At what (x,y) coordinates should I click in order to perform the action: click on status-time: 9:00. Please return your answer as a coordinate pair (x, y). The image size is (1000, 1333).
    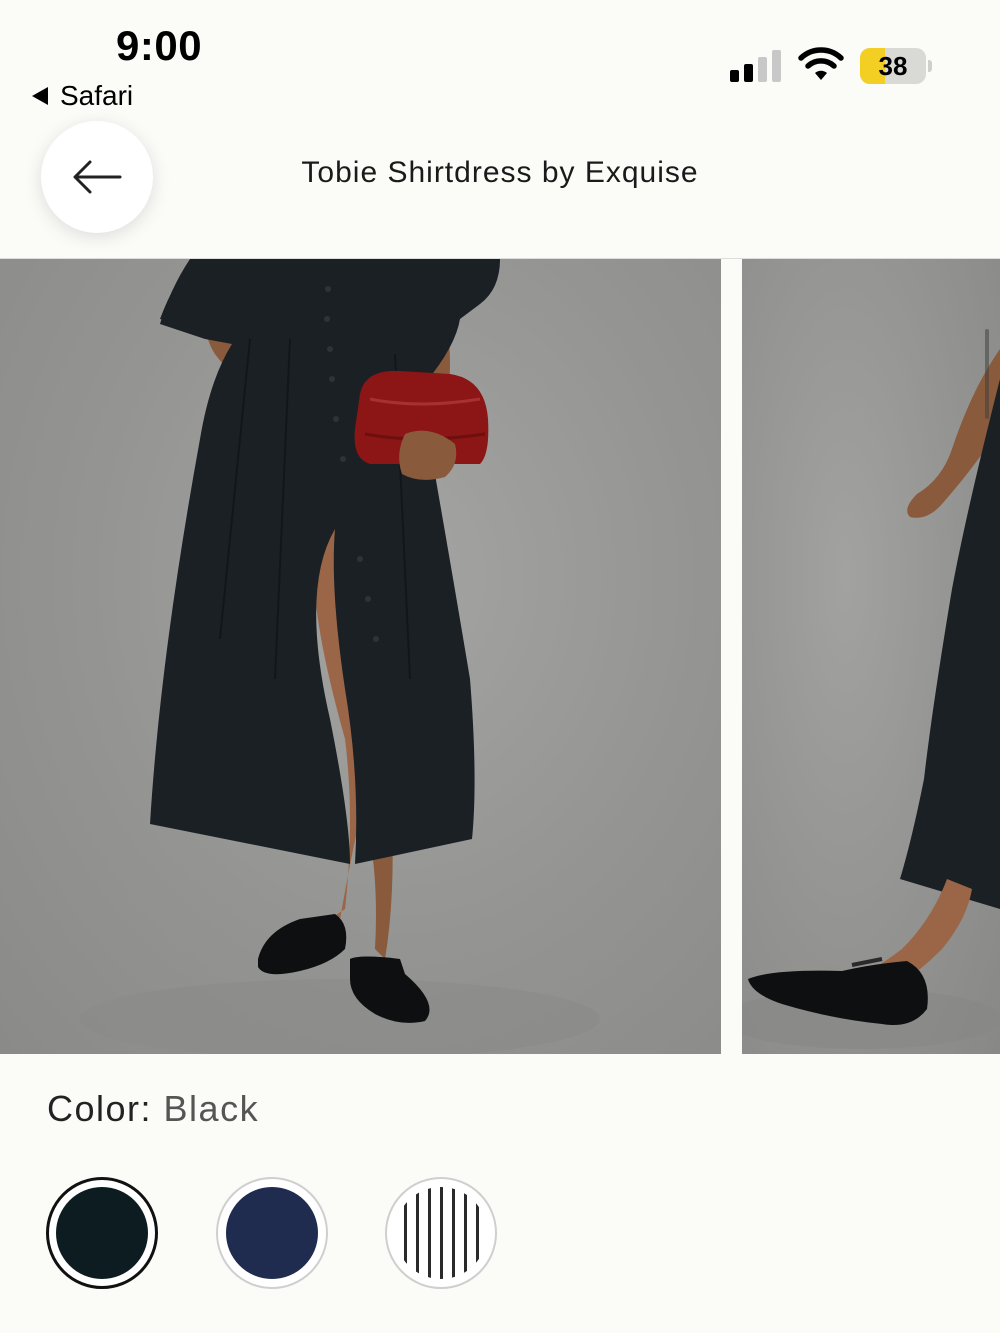
    Looking at the image, I should click on (159, 45).